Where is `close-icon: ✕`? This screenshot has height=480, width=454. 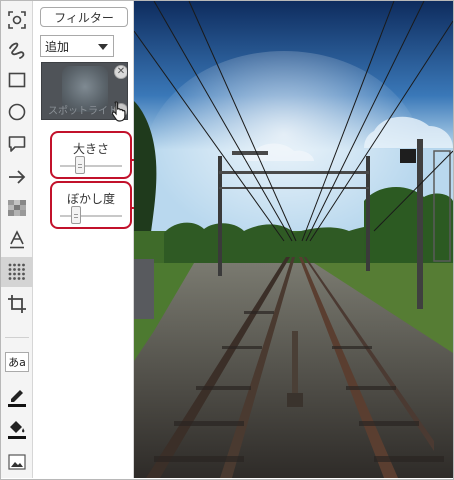 close-icon: ✕ is located at coordinates (120, 72).